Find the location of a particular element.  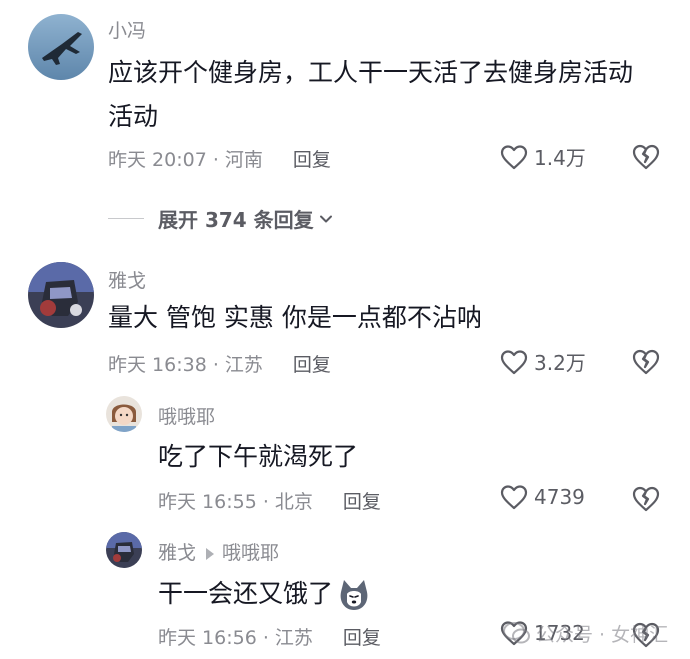

avatar-xiaofeng is located at coordinates (61, 47).